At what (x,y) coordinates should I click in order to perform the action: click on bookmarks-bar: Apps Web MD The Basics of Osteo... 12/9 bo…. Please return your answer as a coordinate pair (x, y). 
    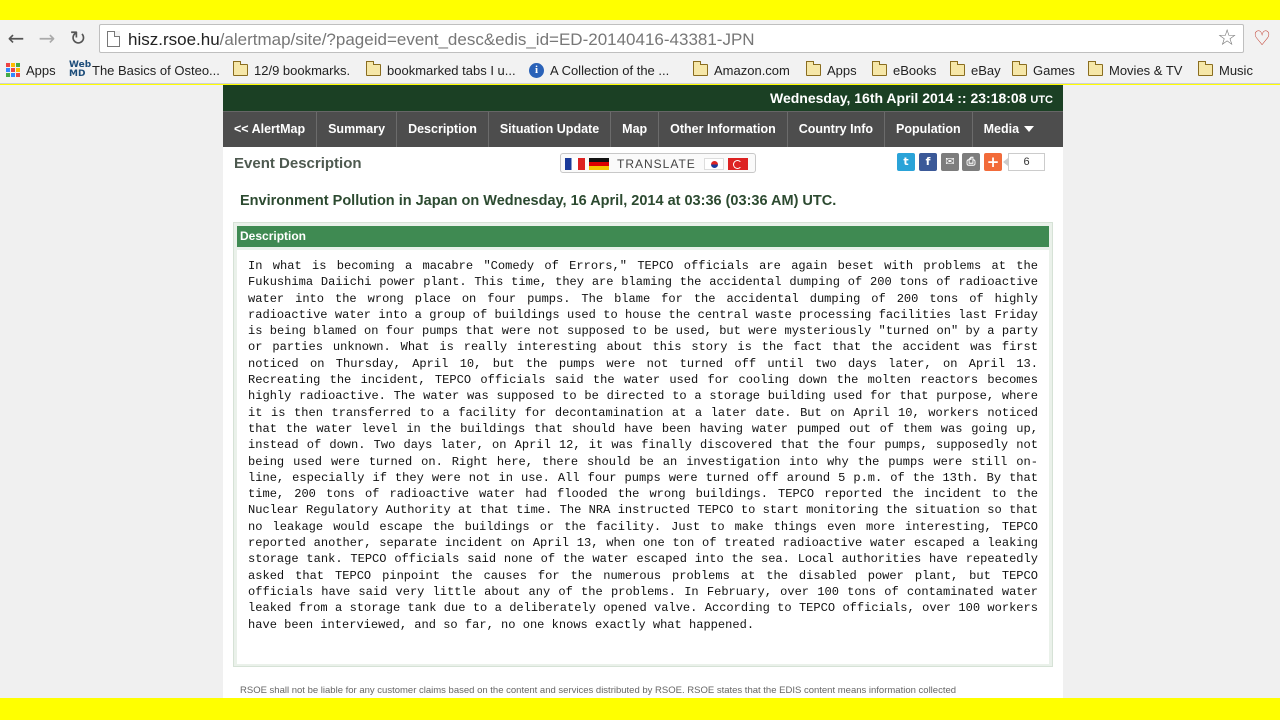
    Looking at the image, I should click on (640, 70).